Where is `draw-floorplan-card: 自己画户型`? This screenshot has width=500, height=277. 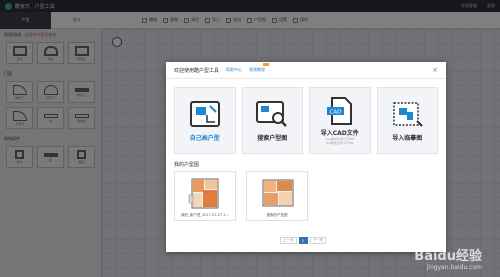 draw-floorplan-card: 自己画户型 is located at coordinates (205, 120).